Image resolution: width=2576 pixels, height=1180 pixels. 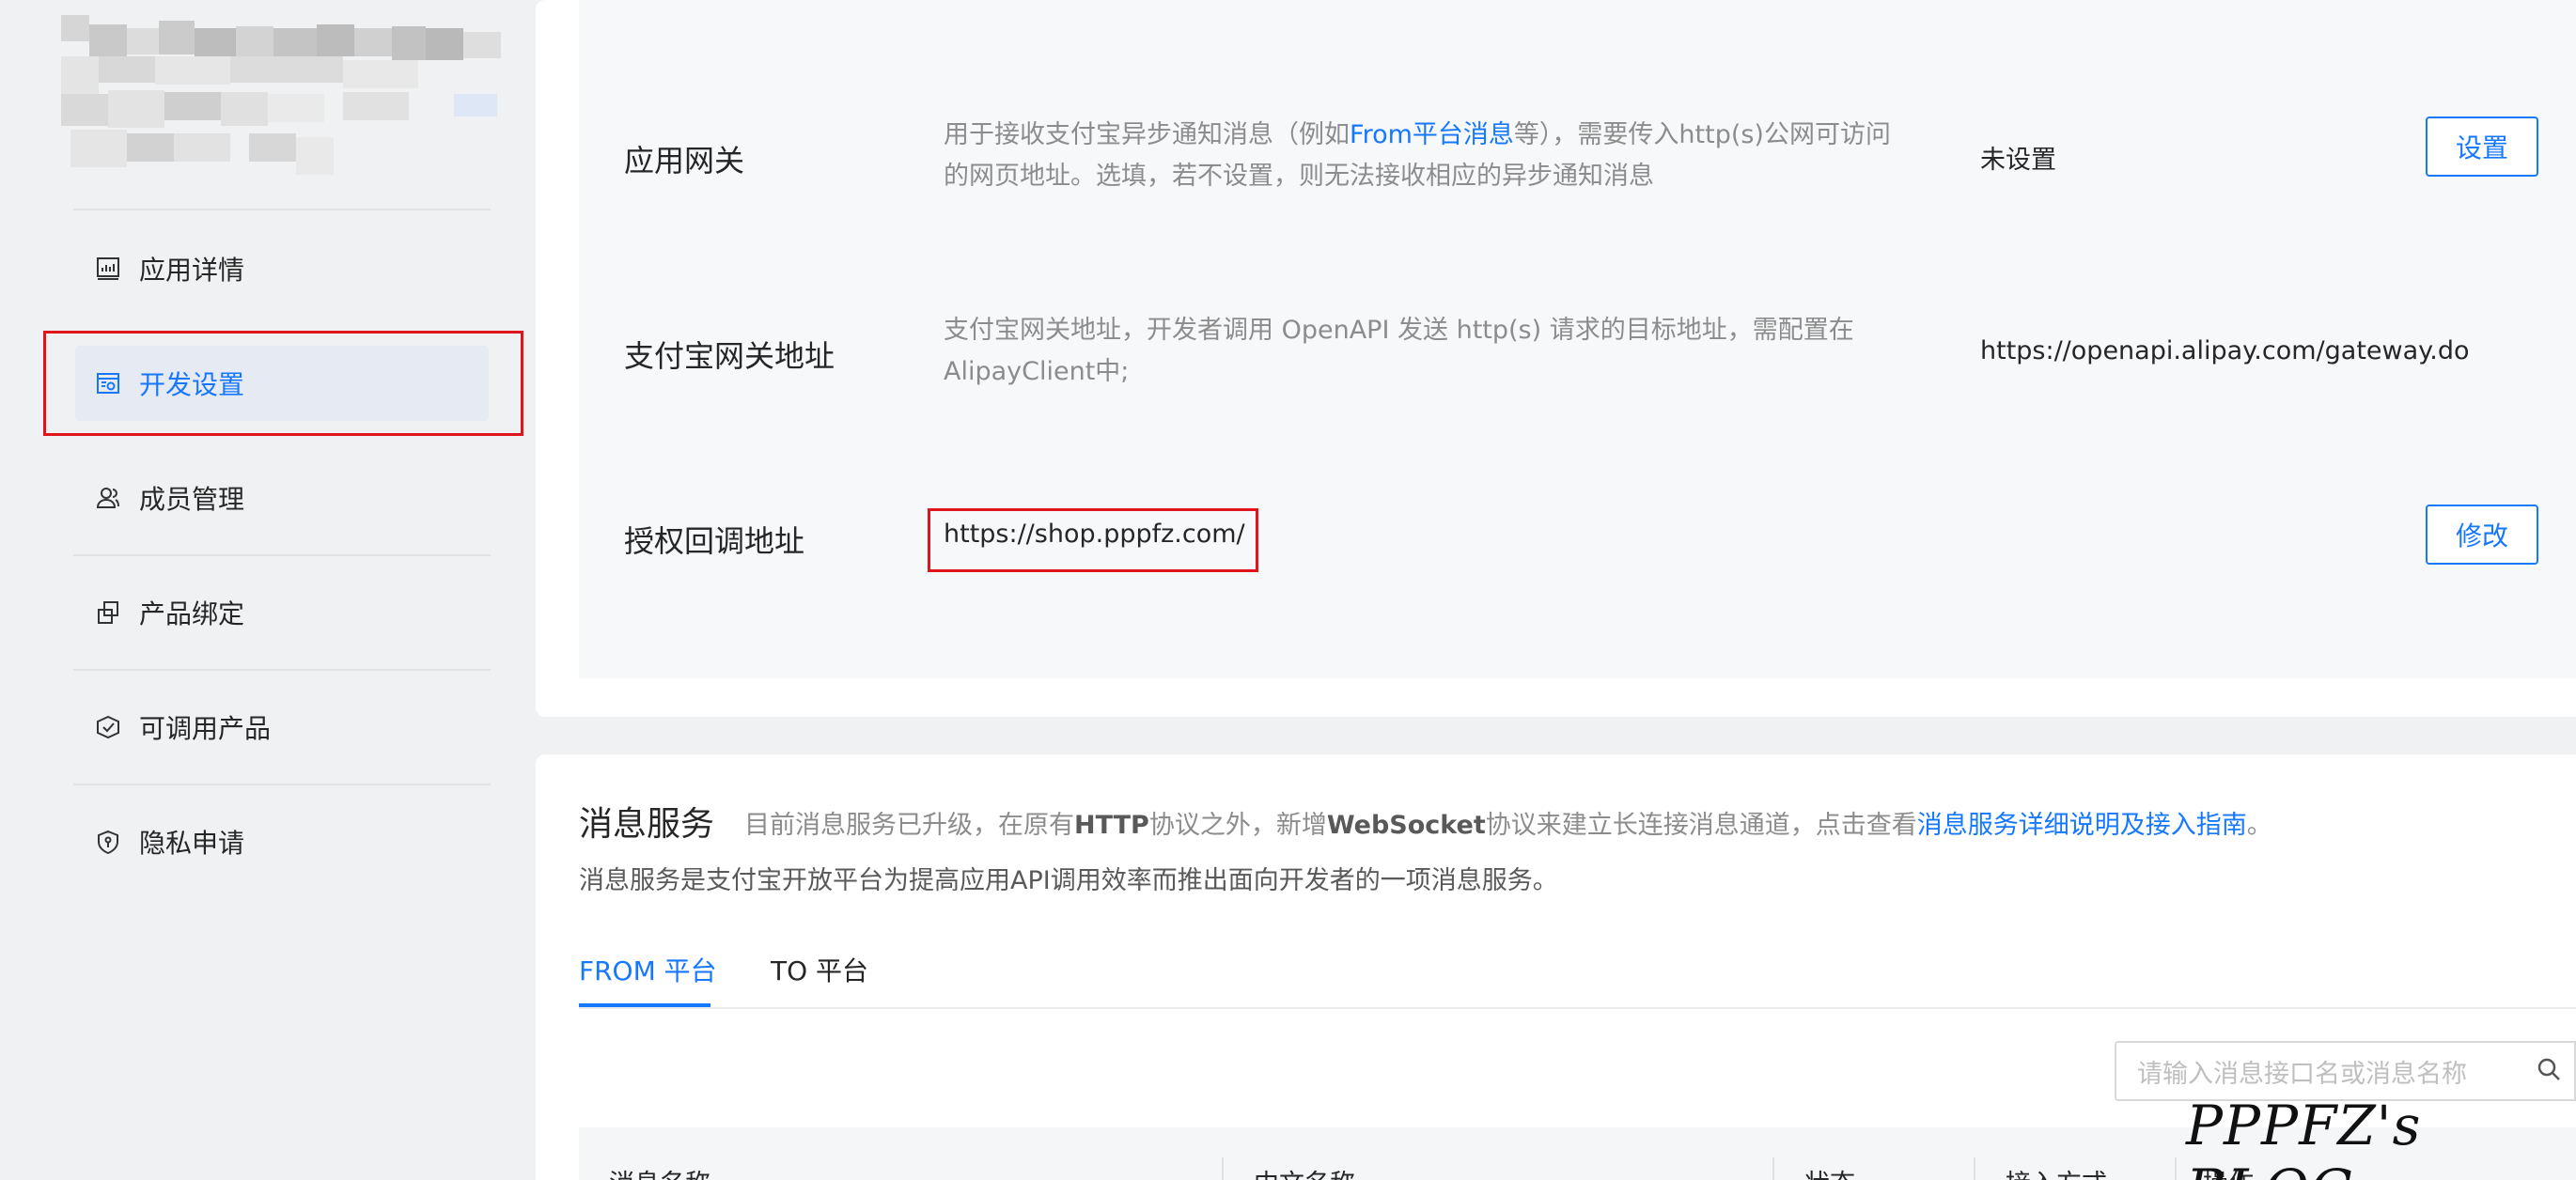 I want to click on column-header-message-name: 消息名称, so click(x=660, y=1171).